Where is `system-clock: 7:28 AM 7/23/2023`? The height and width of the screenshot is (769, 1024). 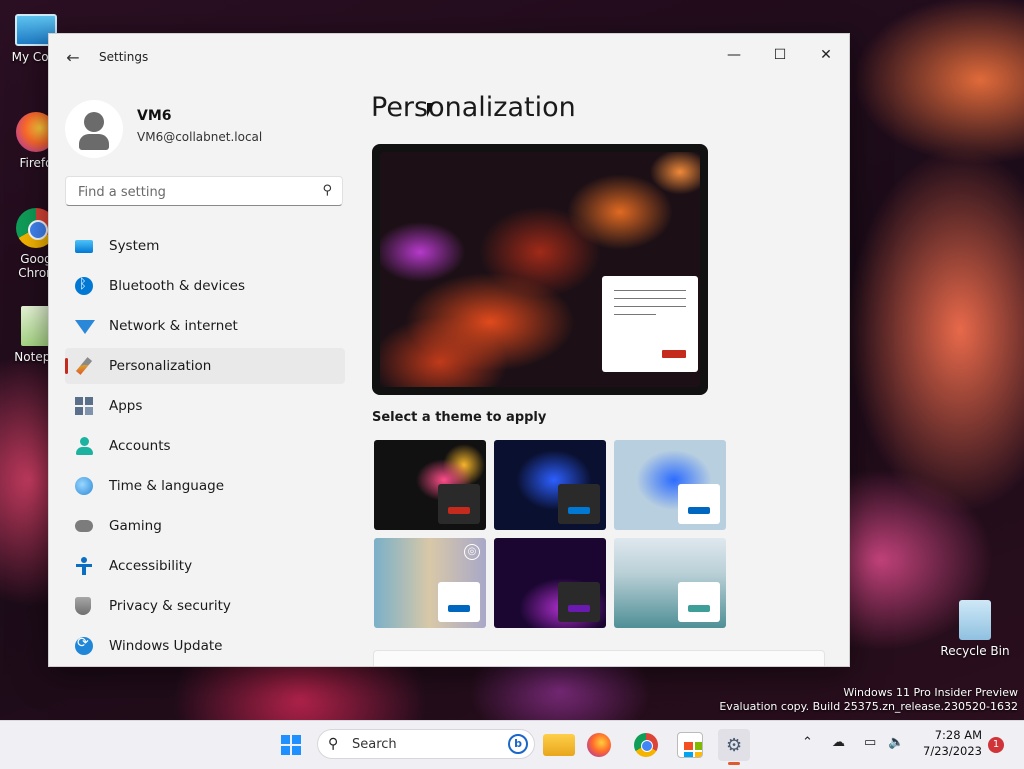 system-clock: 7:28 AM 7/23/2023 is located at coordinates (950, 743).